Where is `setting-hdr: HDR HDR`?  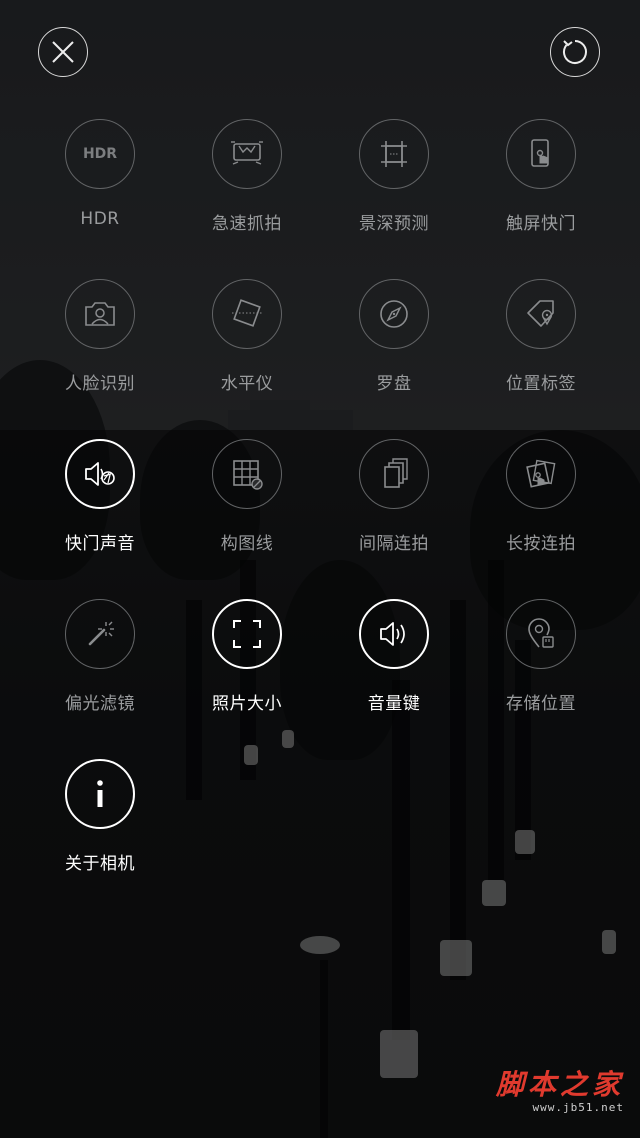 setting-hdr: HDR HDR is located at coordinates (100, 174).